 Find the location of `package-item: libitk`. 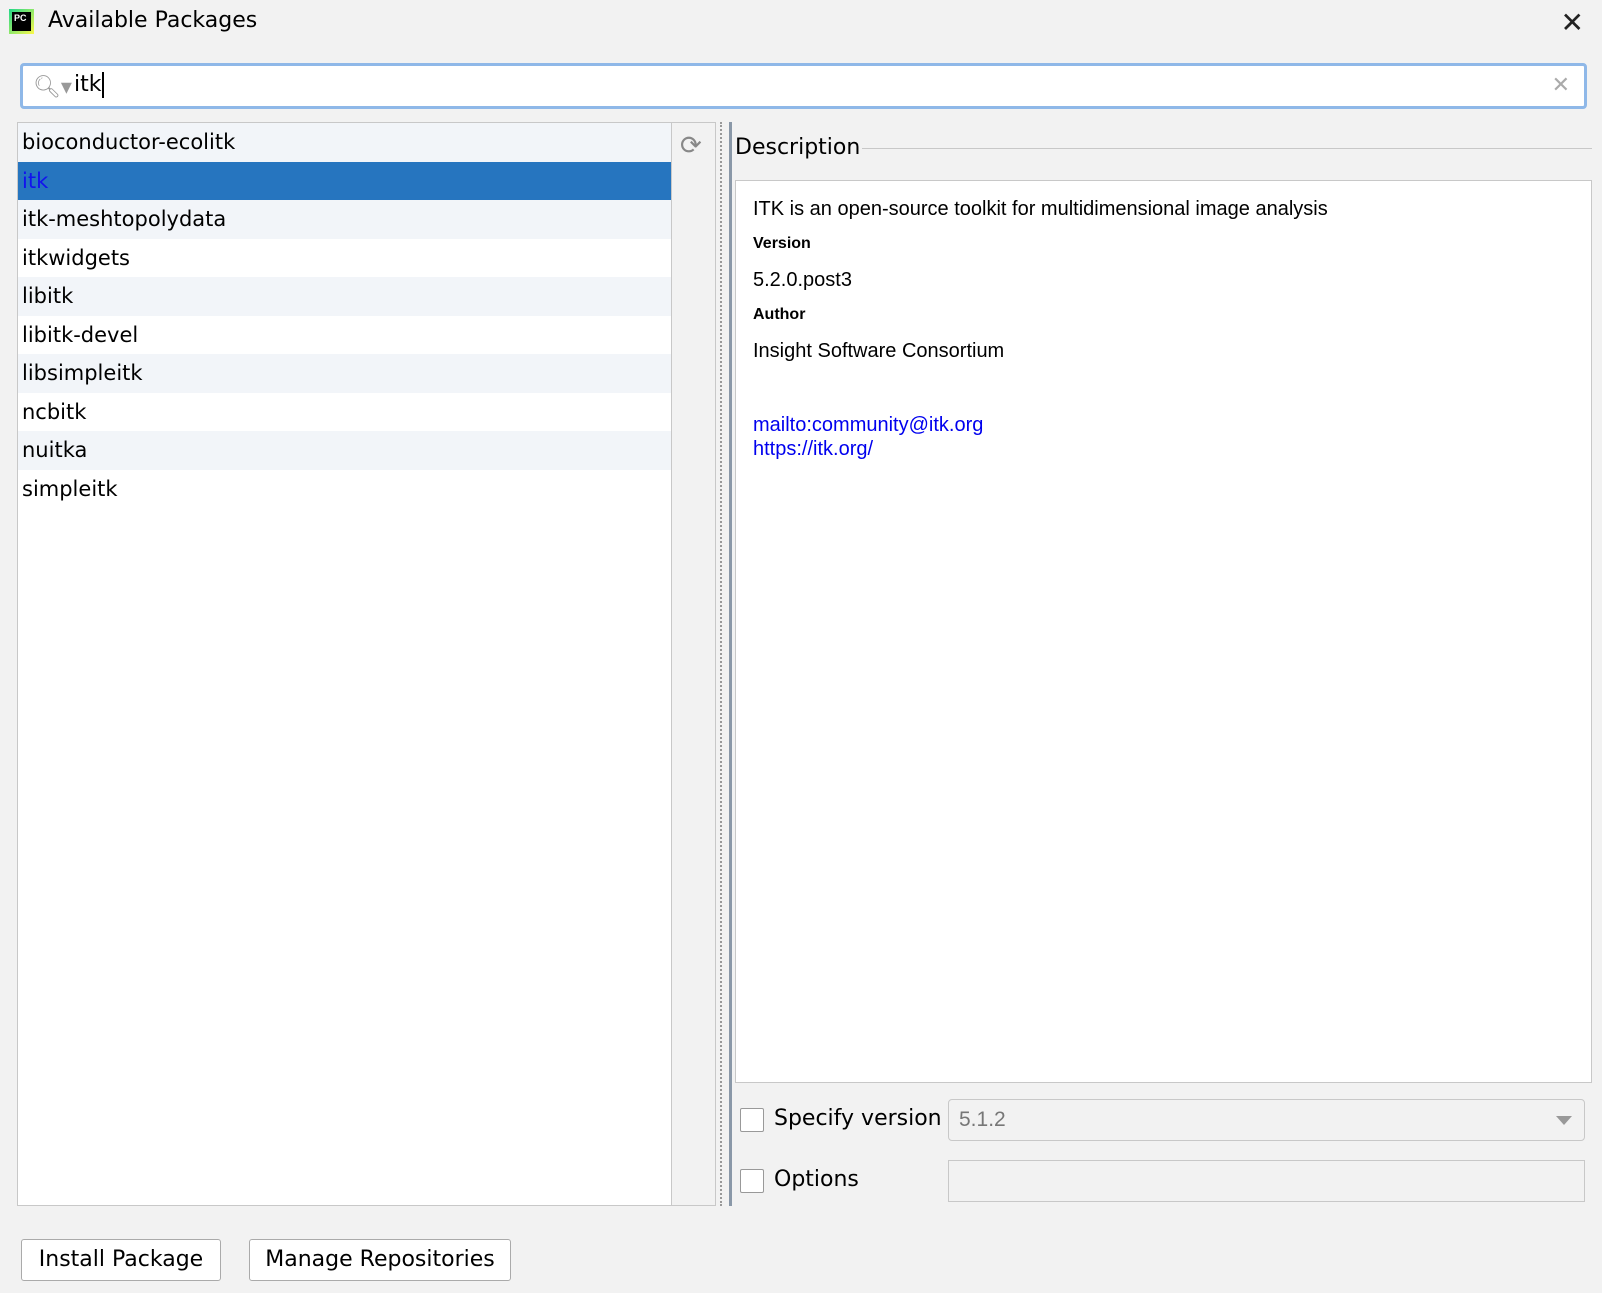

package-item: libitk is located at coordinates (344, 296).